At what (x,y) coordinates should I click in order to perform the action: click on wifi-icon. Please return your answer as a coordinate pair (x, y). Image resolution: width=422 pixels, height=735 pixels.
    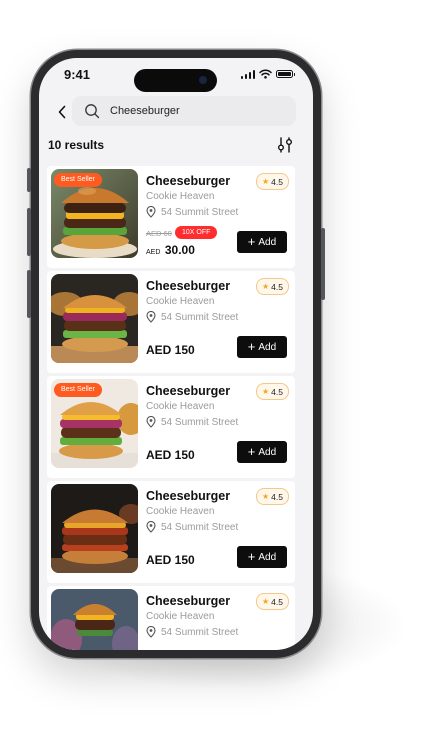
    Looking at the image, I should click on (265, 74).